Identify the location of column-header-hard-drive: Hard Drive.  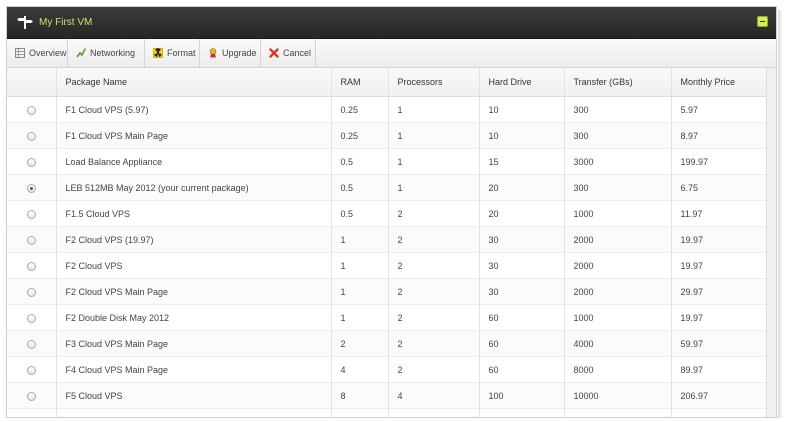
(522, 82).